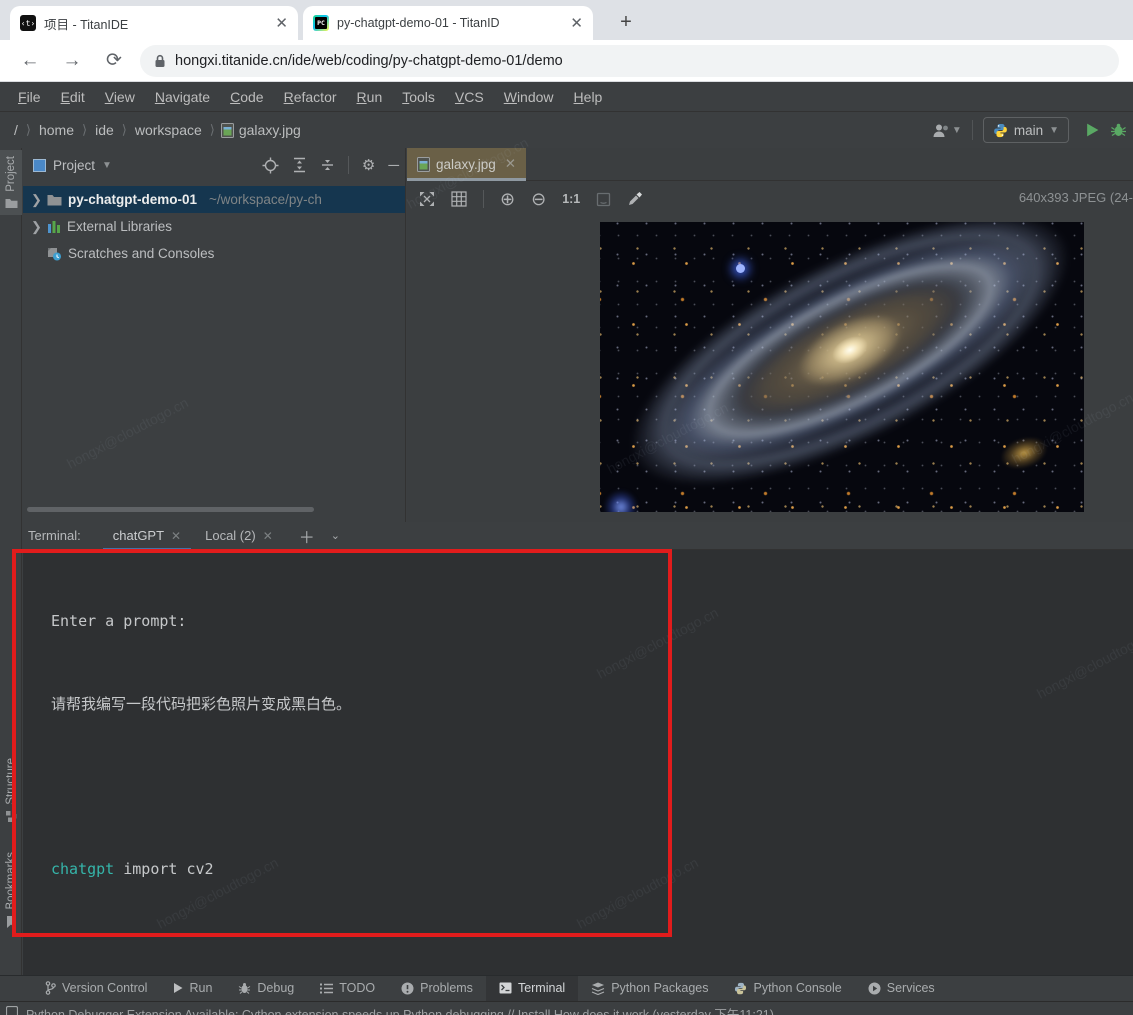 This screenshot has width=1133, height=1015. I want to click on statusbar-debug: Debug, so click(266, 988).